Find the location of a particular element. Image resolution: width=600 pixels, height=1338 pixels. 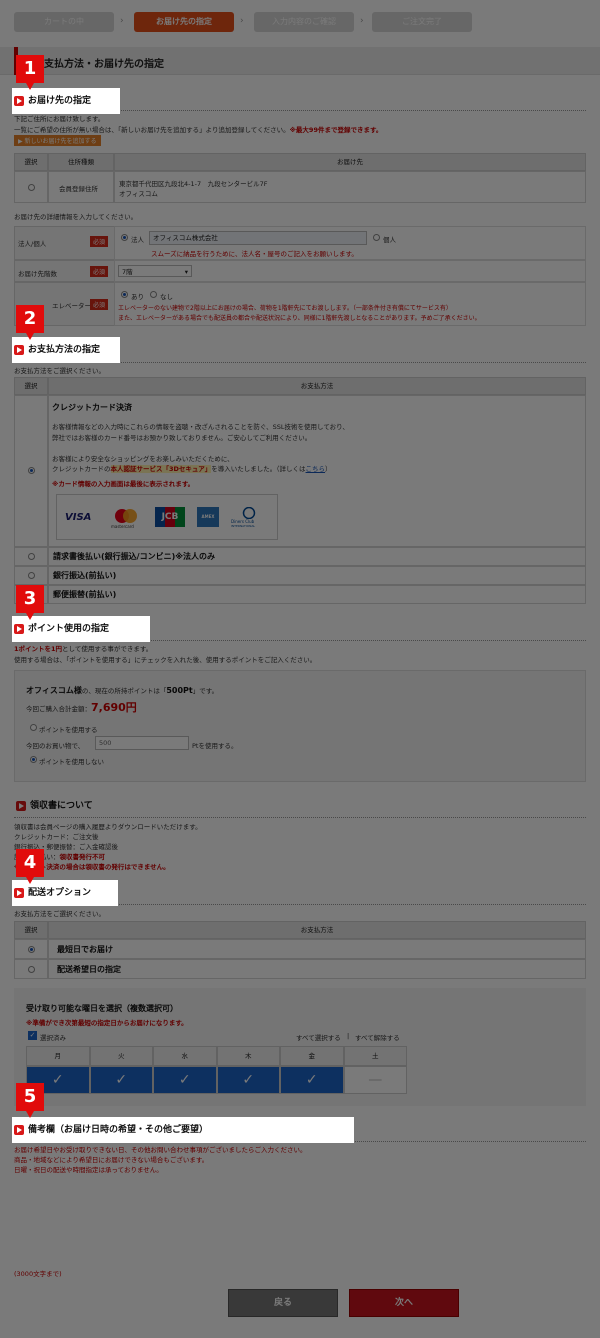

invoice-radio is located at coordinates (31, 556).